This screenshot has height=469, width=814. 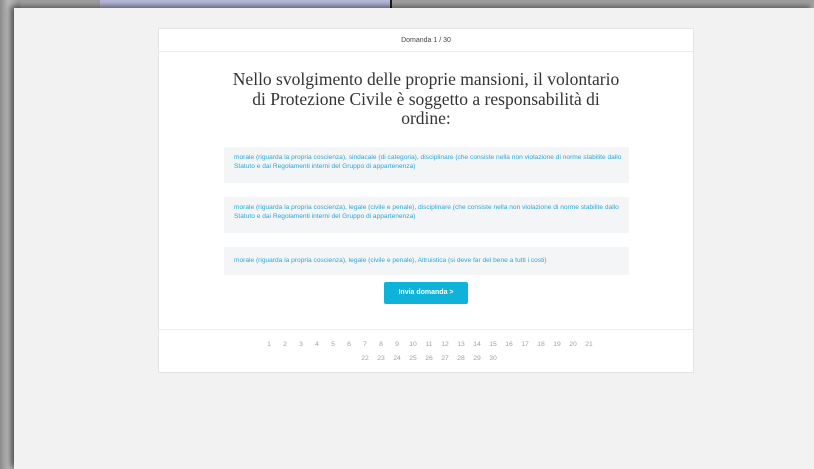 What do you see at coordinates (285, 345) in the screenshot?
I see `page-link-2: 2` at bounding box center [285, 345].